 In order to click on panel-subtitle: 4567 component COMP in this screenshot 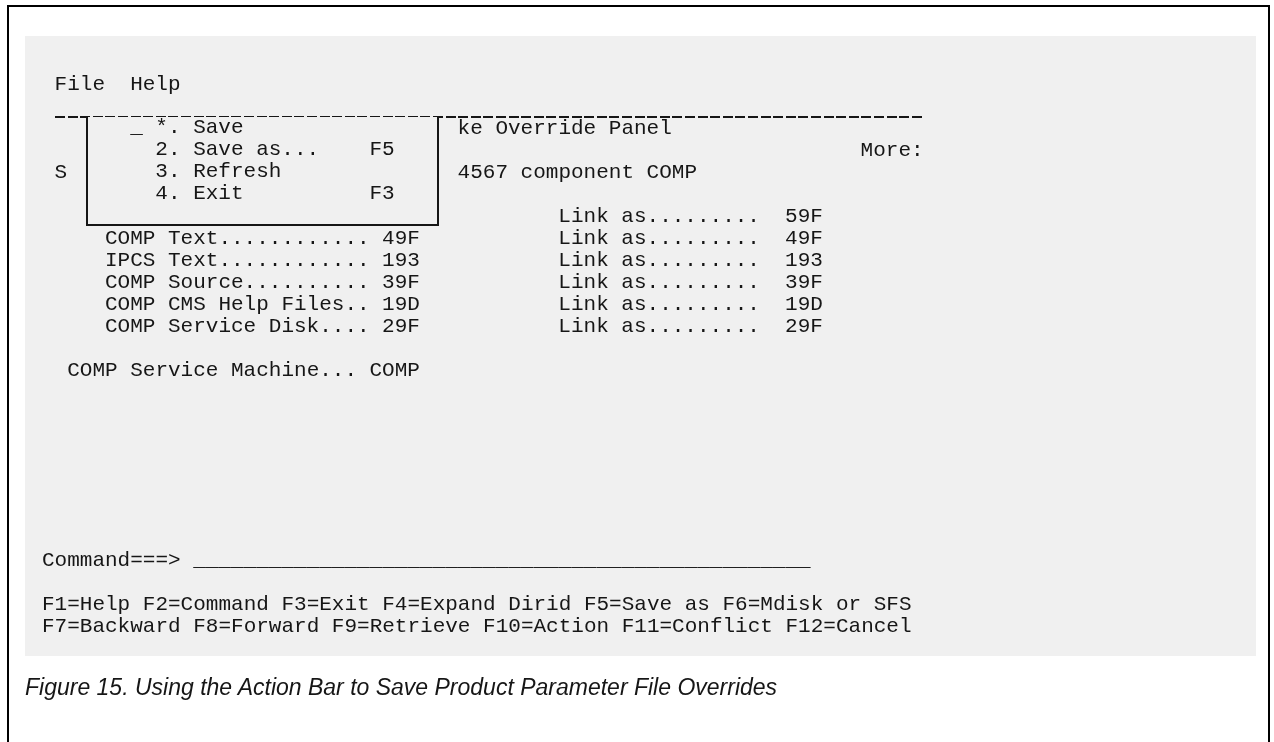, I will do `click(577, 173)`.